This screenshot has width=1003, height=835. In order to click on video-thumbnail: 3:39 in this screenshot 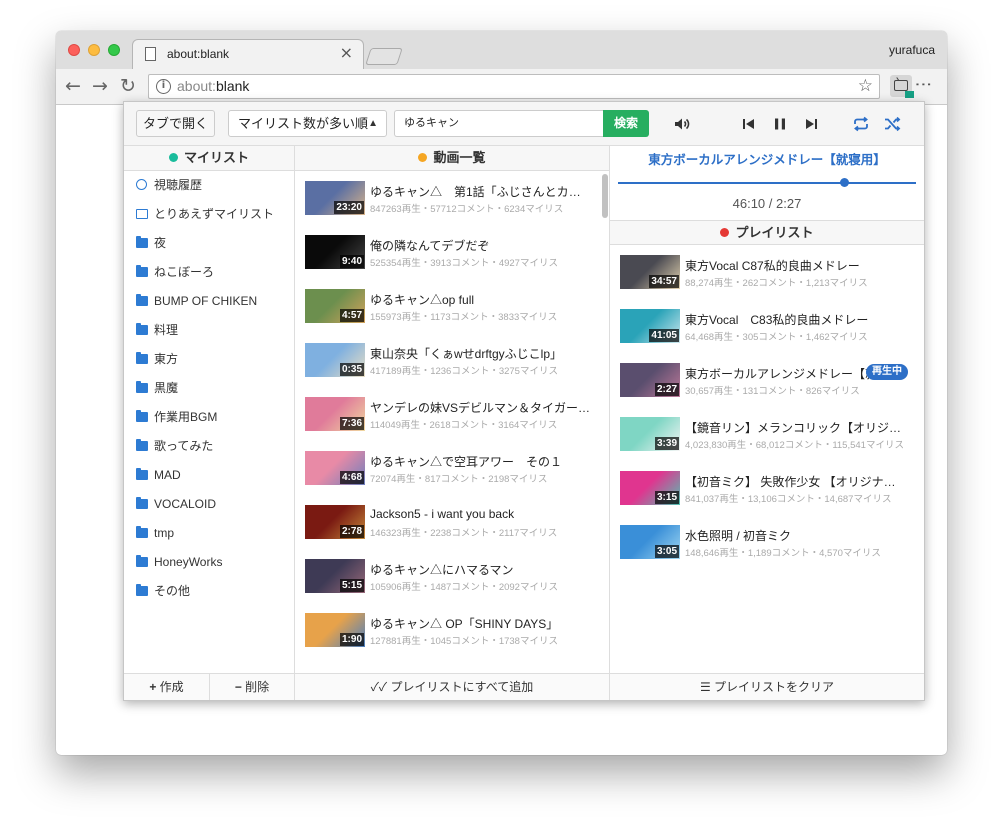, I will do `click(650, 434)`.